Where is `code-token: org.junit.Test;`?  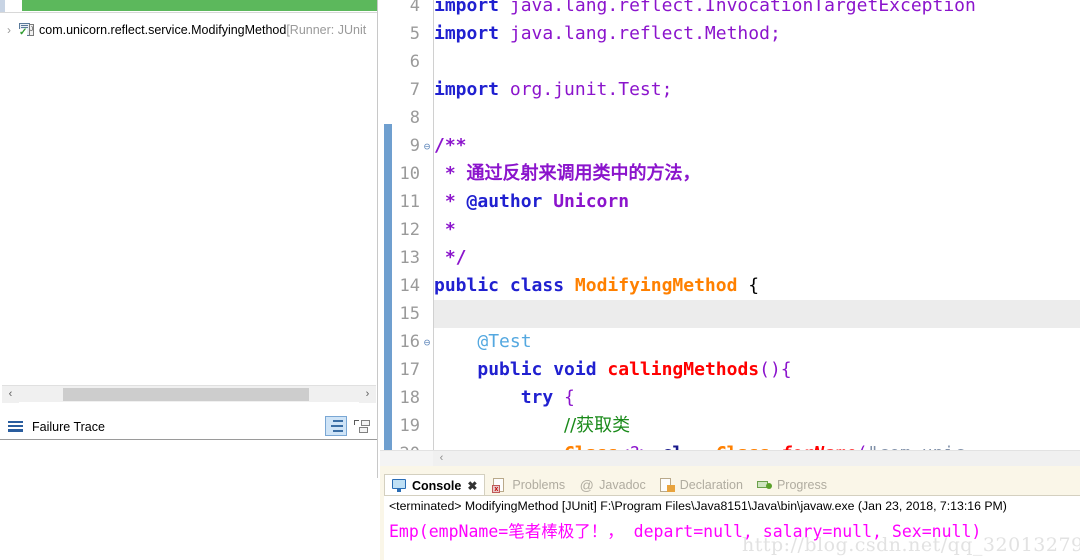
code-token: org.junit.Test; is located at coordinates (591, 89).